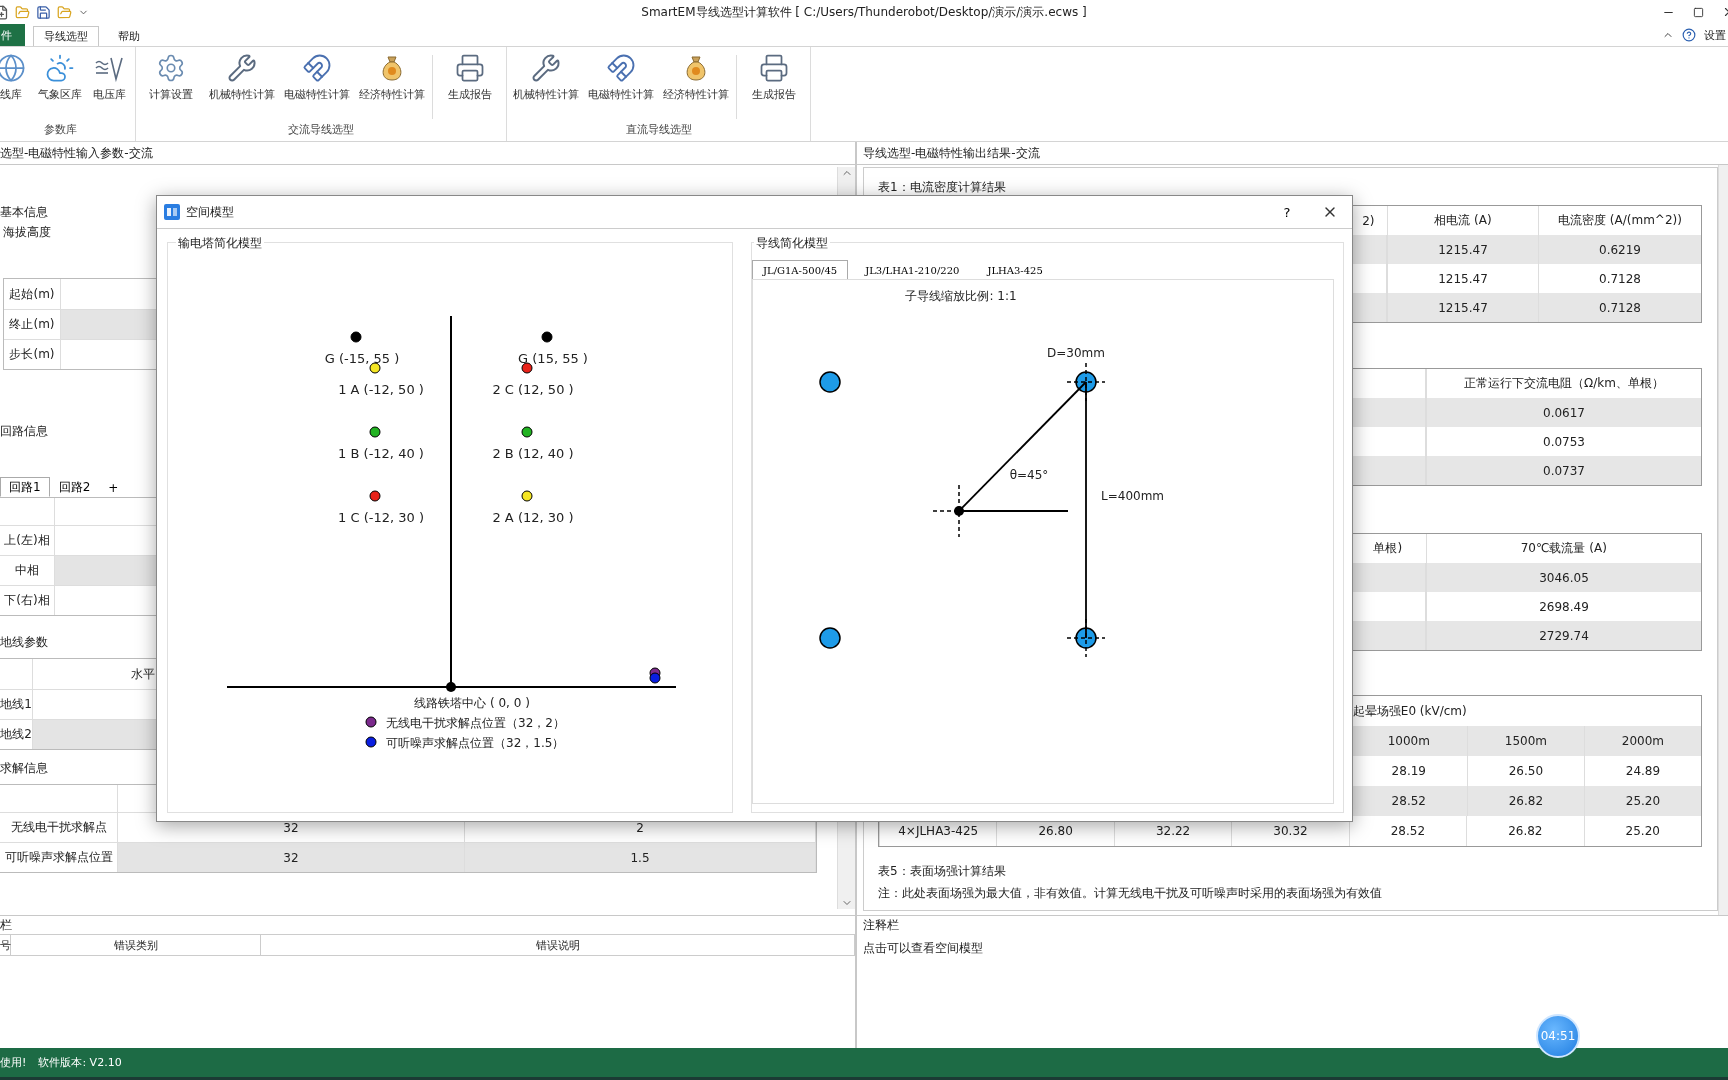 This screenshot has height=1080, width=1728. Describe the element at coordinates (1525, 831) in the screenshot. I see `table-cell: 26.82` at that location.